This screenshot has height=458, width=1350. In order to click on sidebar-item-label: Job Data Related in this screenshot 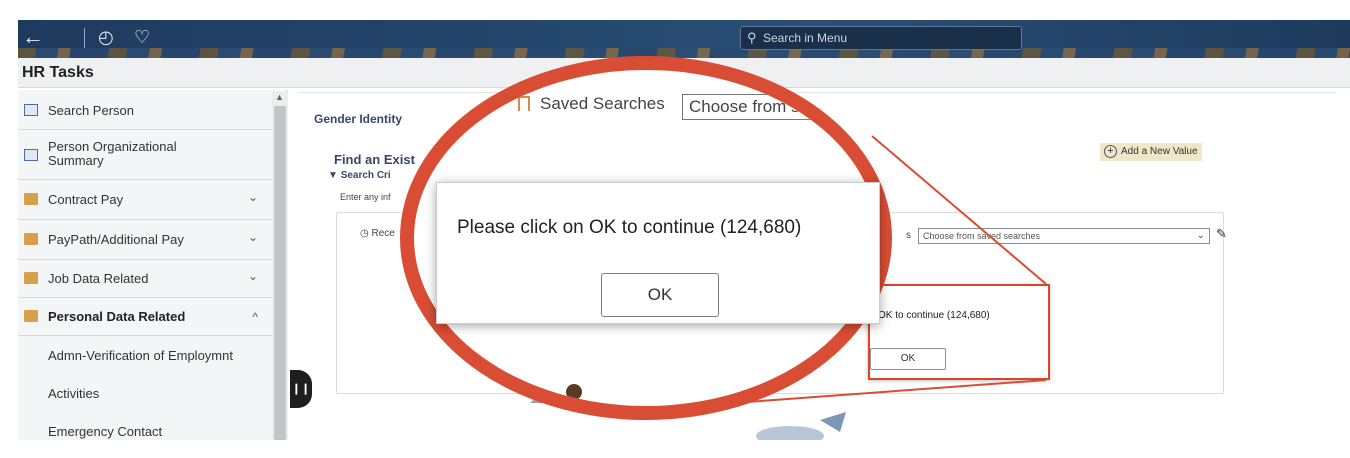, I will do `click(98, 278)`.